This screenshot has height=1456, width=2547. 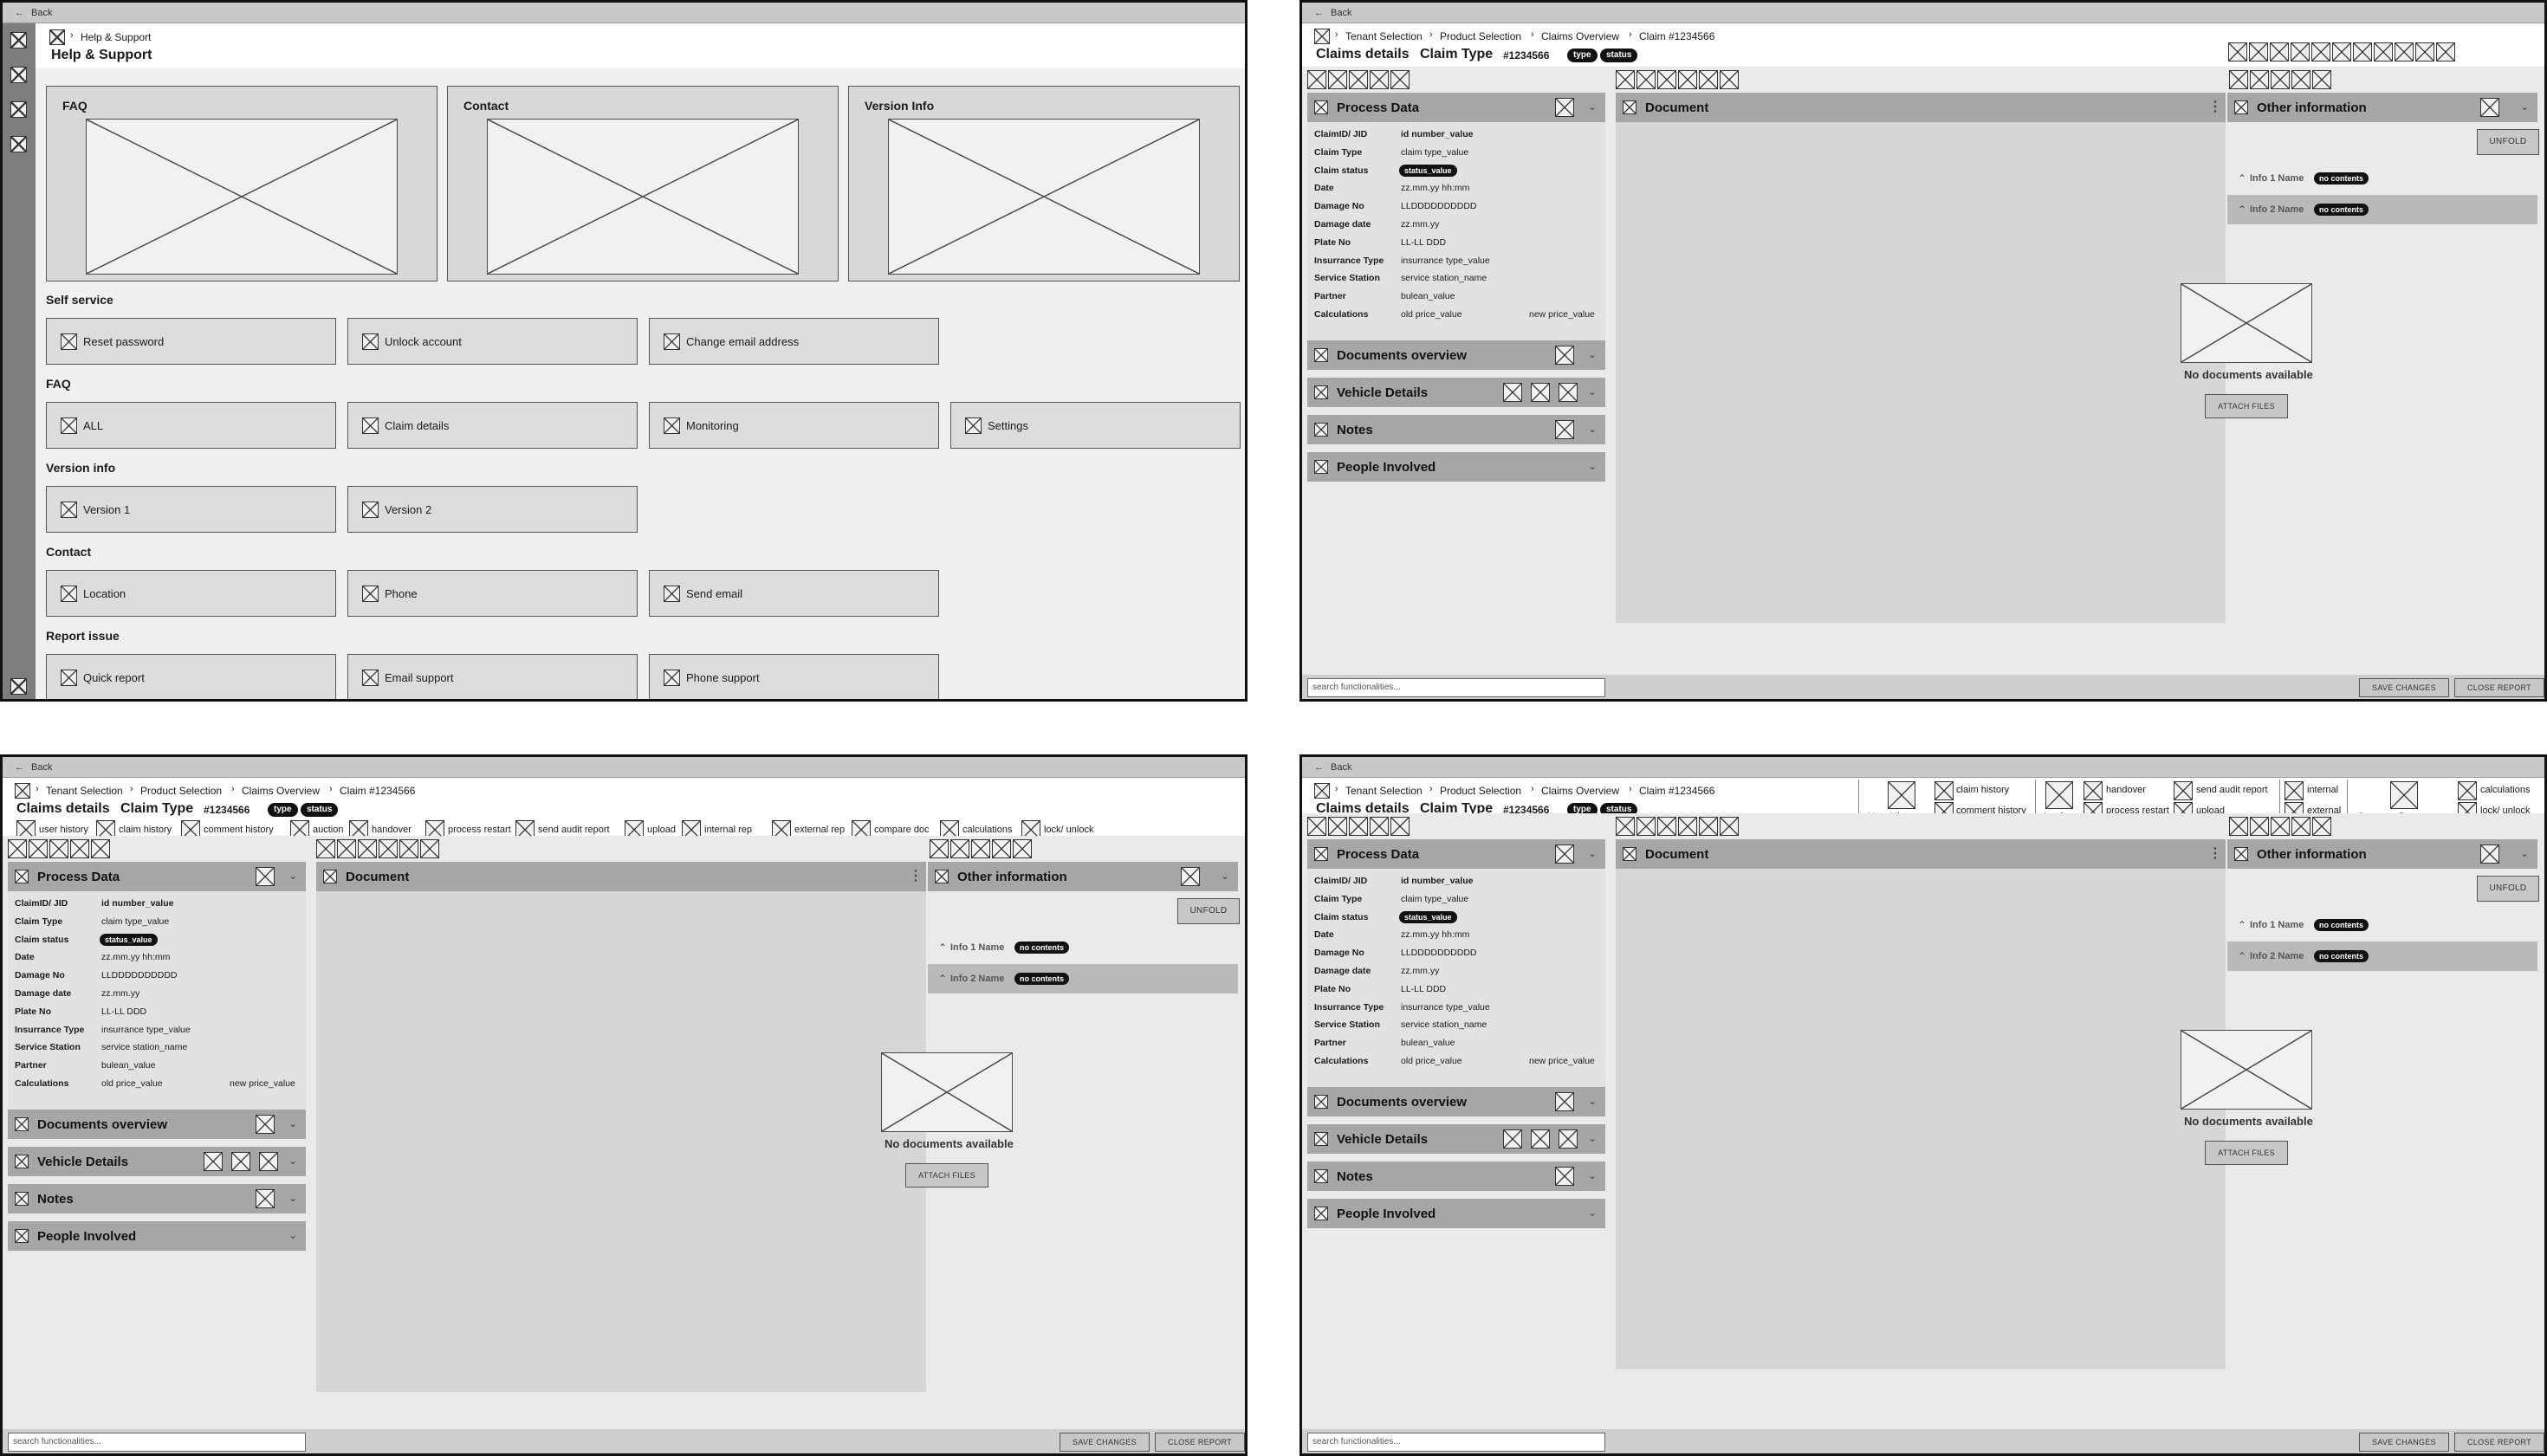 I want to click on more-vert-icon: ⋮, so click(x=916, y=875).